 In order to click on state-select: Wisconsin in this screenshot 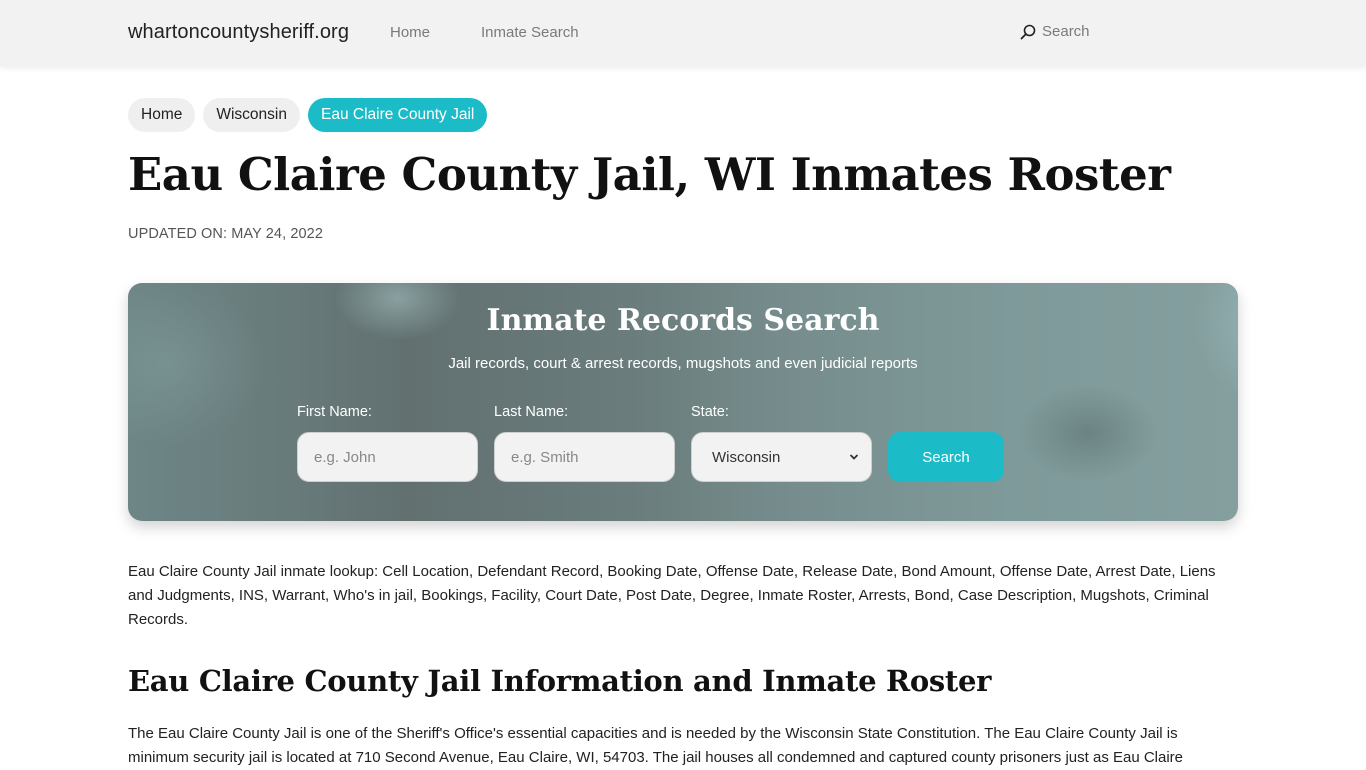, I will do `click(781, 457)`.